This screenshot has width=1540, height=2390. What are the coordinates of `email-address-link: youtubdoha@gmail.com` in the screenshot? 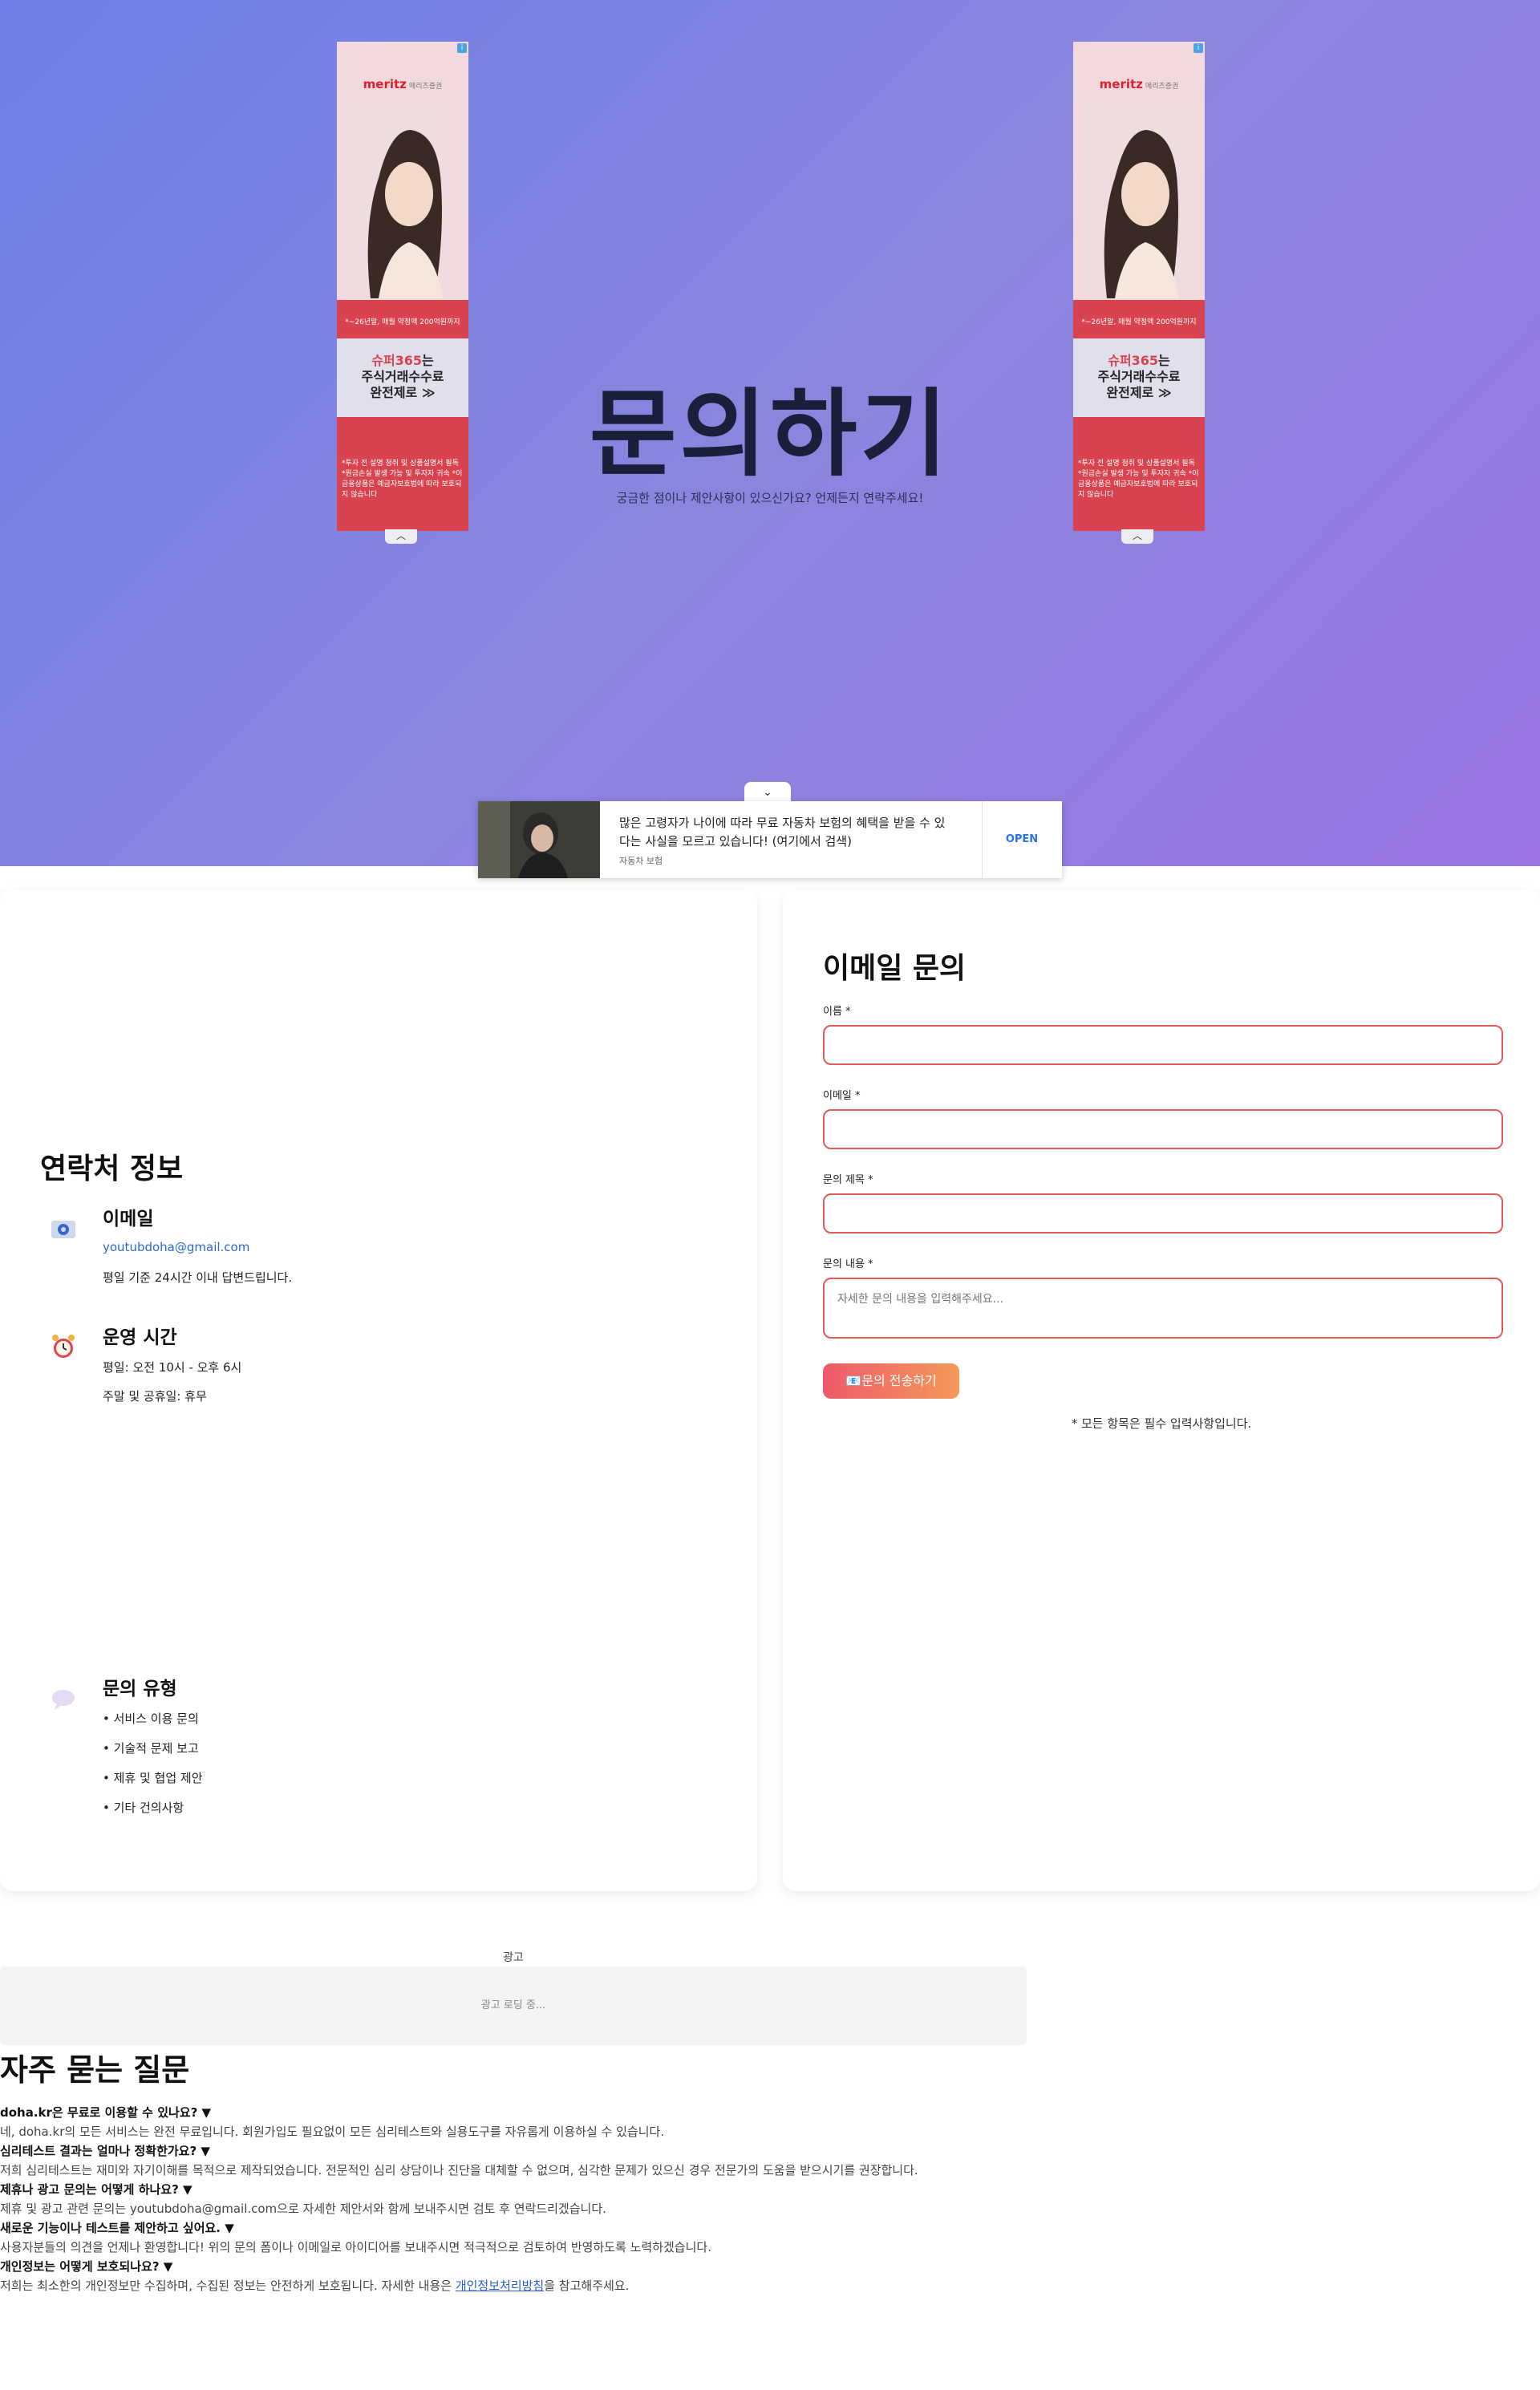 It's located at (176, 1247).